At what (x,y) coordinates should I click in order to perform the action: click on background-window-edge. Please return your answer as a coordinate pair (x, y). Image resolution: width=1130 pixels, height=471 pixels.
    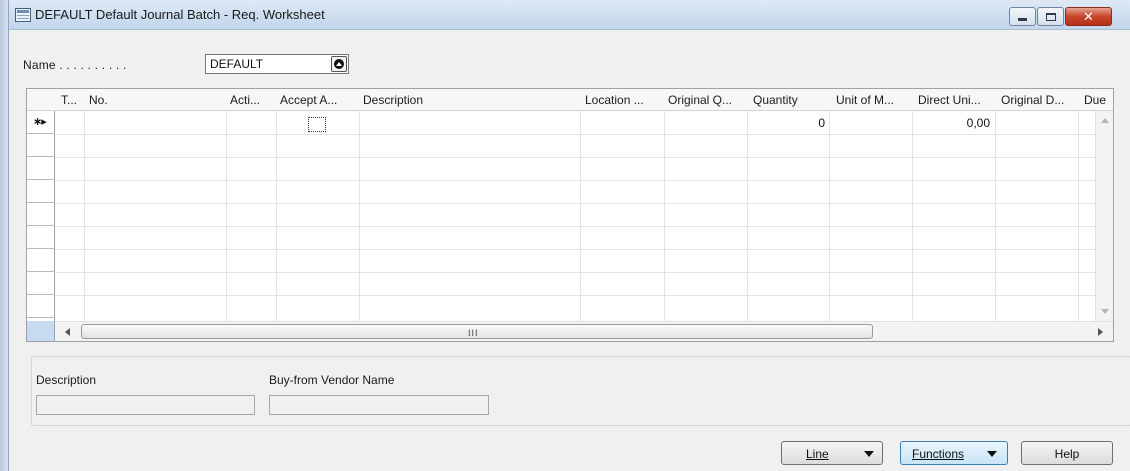
    Looking at the image, I should click on (4, 235).